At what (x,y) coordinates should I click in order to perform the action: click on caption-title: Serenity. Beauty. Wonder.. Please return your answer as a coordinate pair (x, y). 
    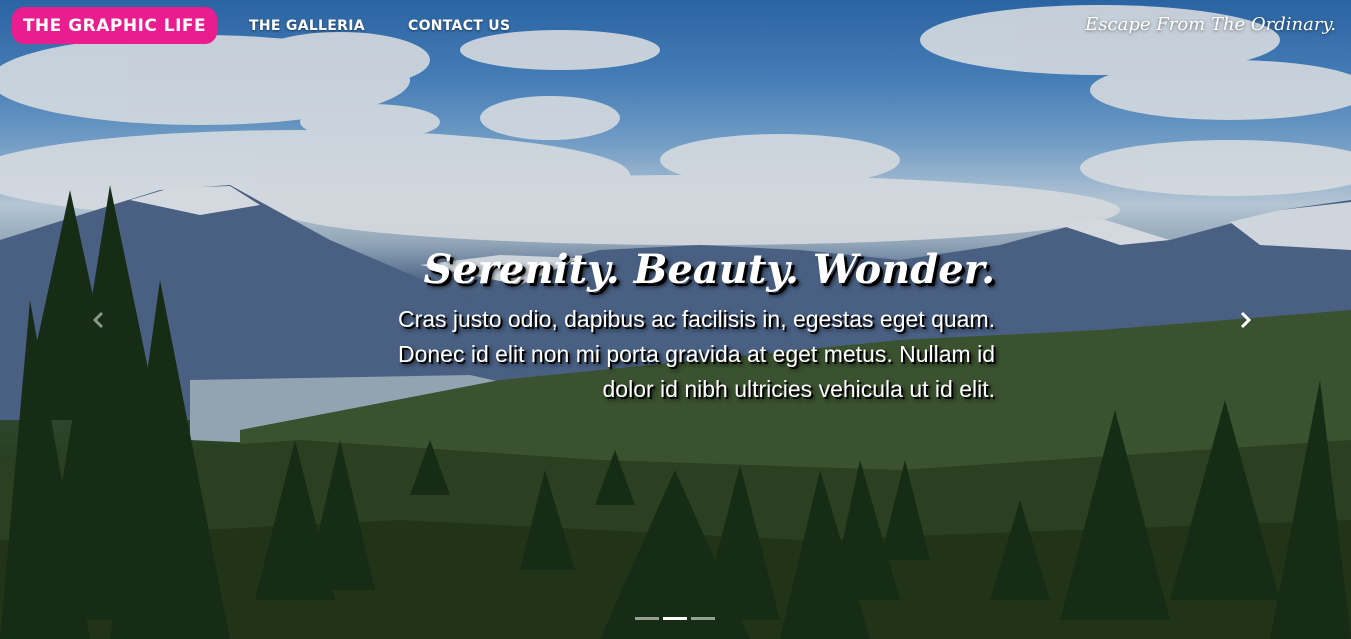
    Looking at the image, I should click on (709, 269).